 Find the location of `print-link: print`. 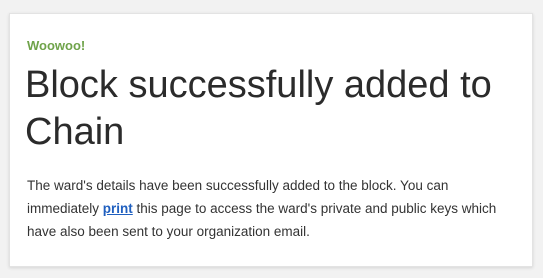

print-link: print is located at coordinates (118, 208).